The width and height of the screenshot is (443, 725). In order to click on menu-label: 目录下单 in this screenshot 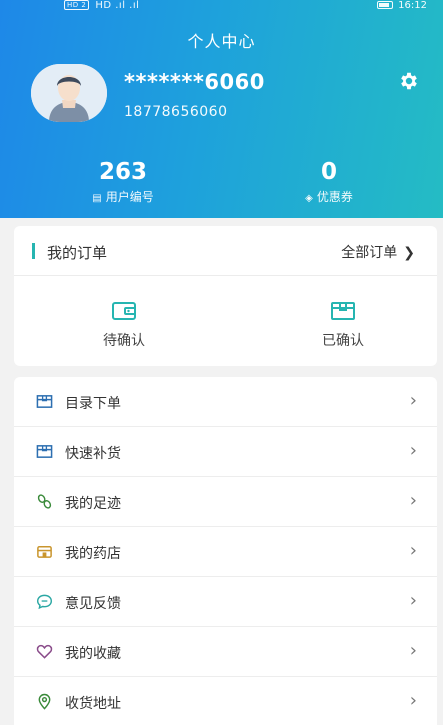, I will do `click(93, 404)`.